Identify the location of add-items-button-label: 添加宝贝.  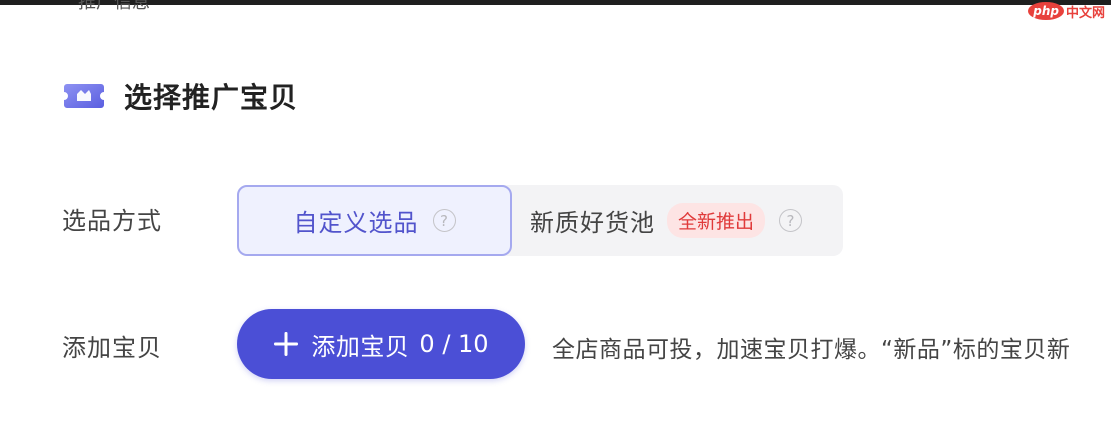
(360, 346).